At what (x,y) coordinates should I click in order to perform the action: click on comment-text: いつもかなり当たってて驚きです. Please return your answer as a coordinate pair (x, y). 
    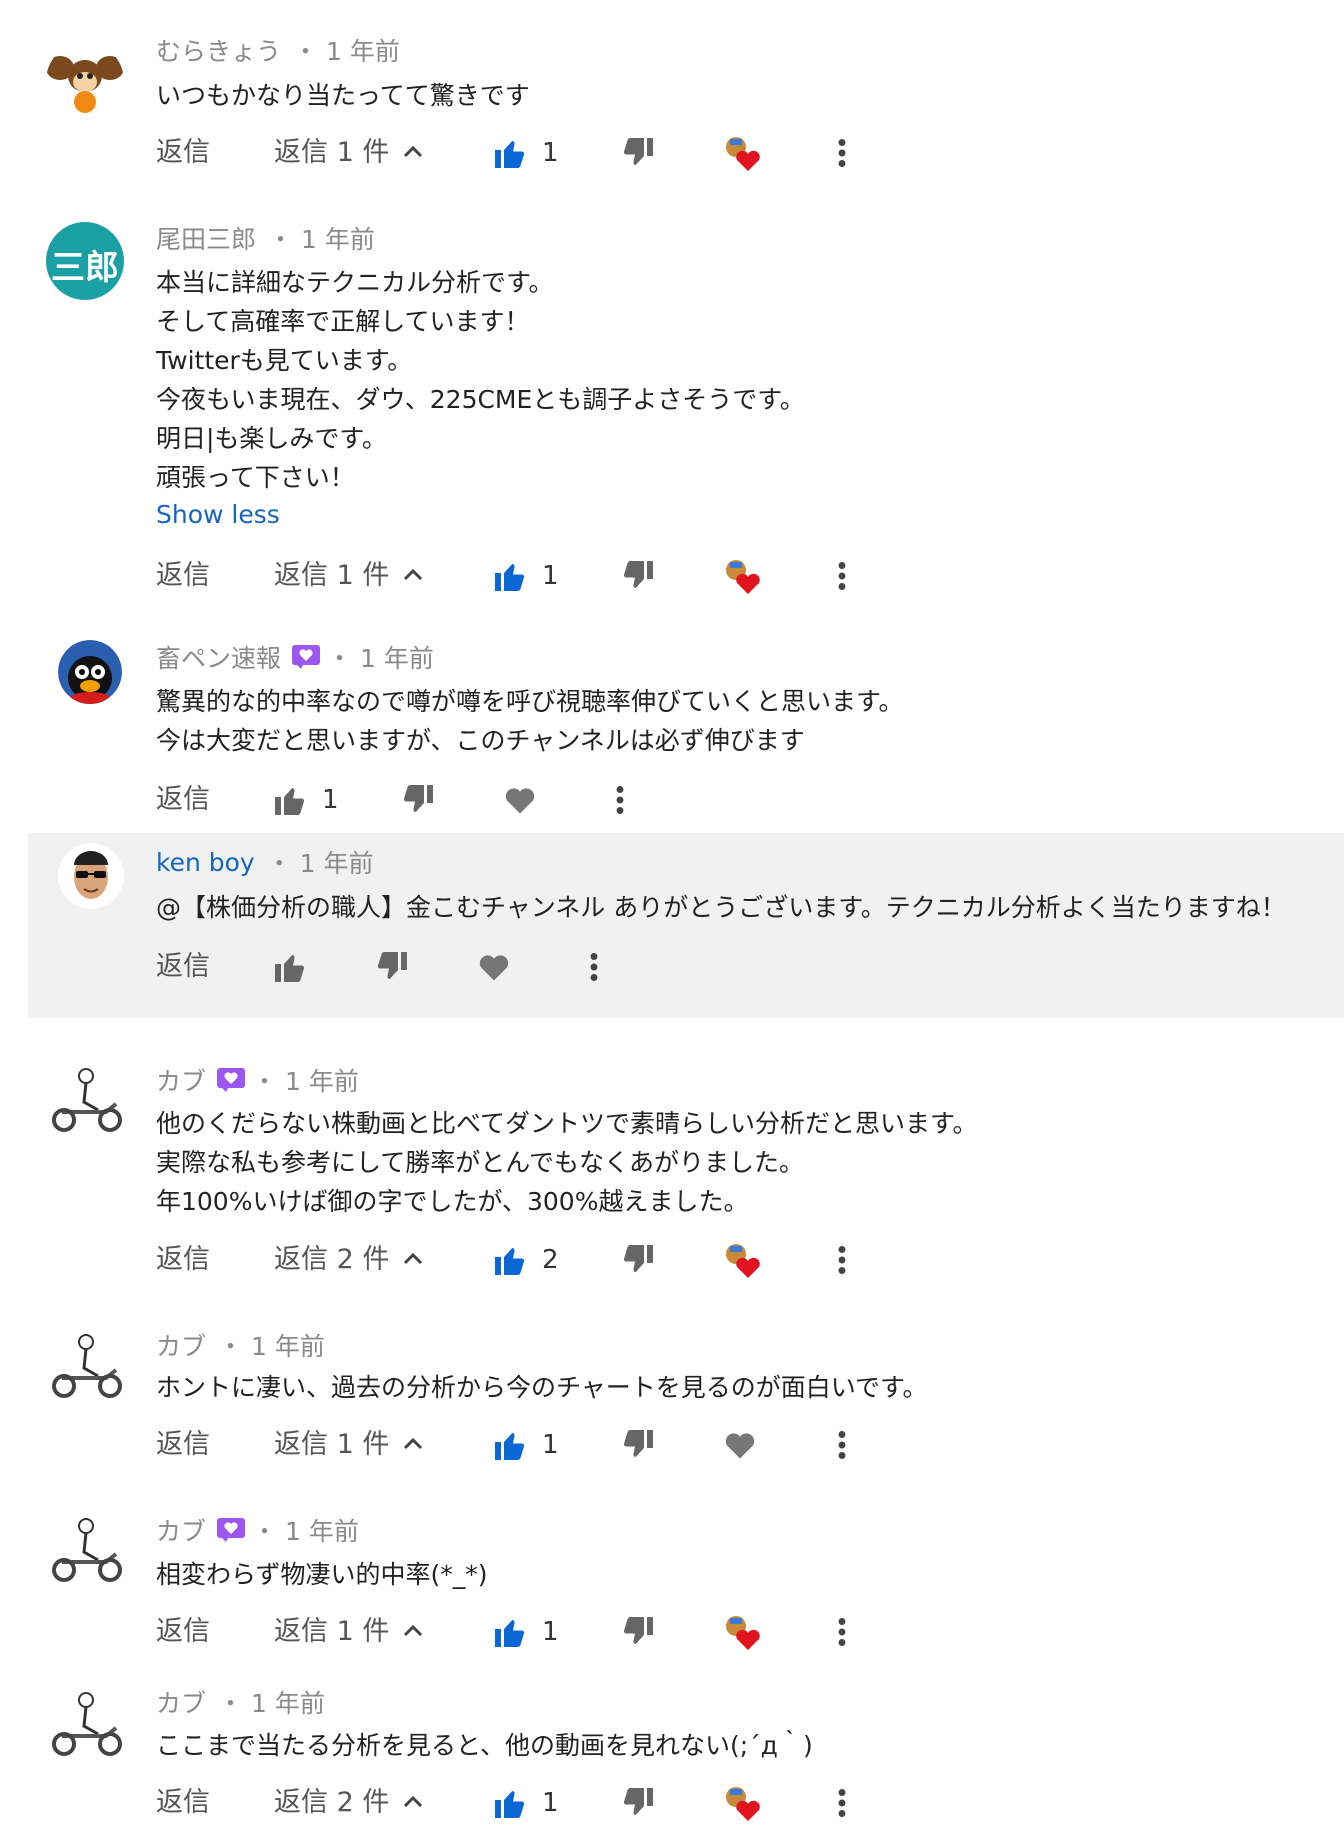
    Looking at the image, I should click on (343, 95).